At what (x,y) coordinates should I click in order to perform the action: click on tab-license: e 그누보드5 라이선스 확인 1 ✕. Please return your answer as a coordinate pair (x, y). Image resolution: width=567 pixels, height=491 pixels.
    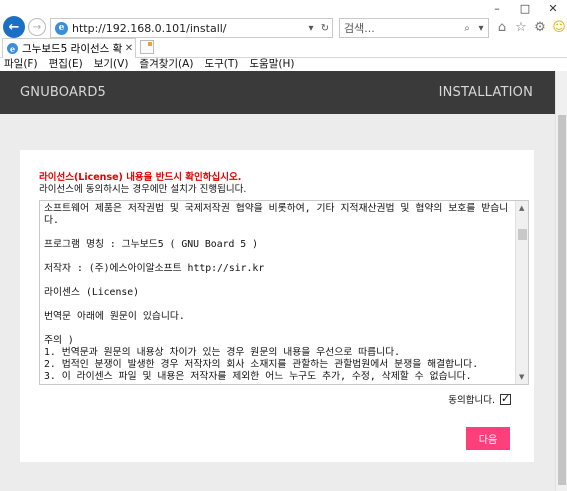
    Looking at the image, I should click on (69, 48).